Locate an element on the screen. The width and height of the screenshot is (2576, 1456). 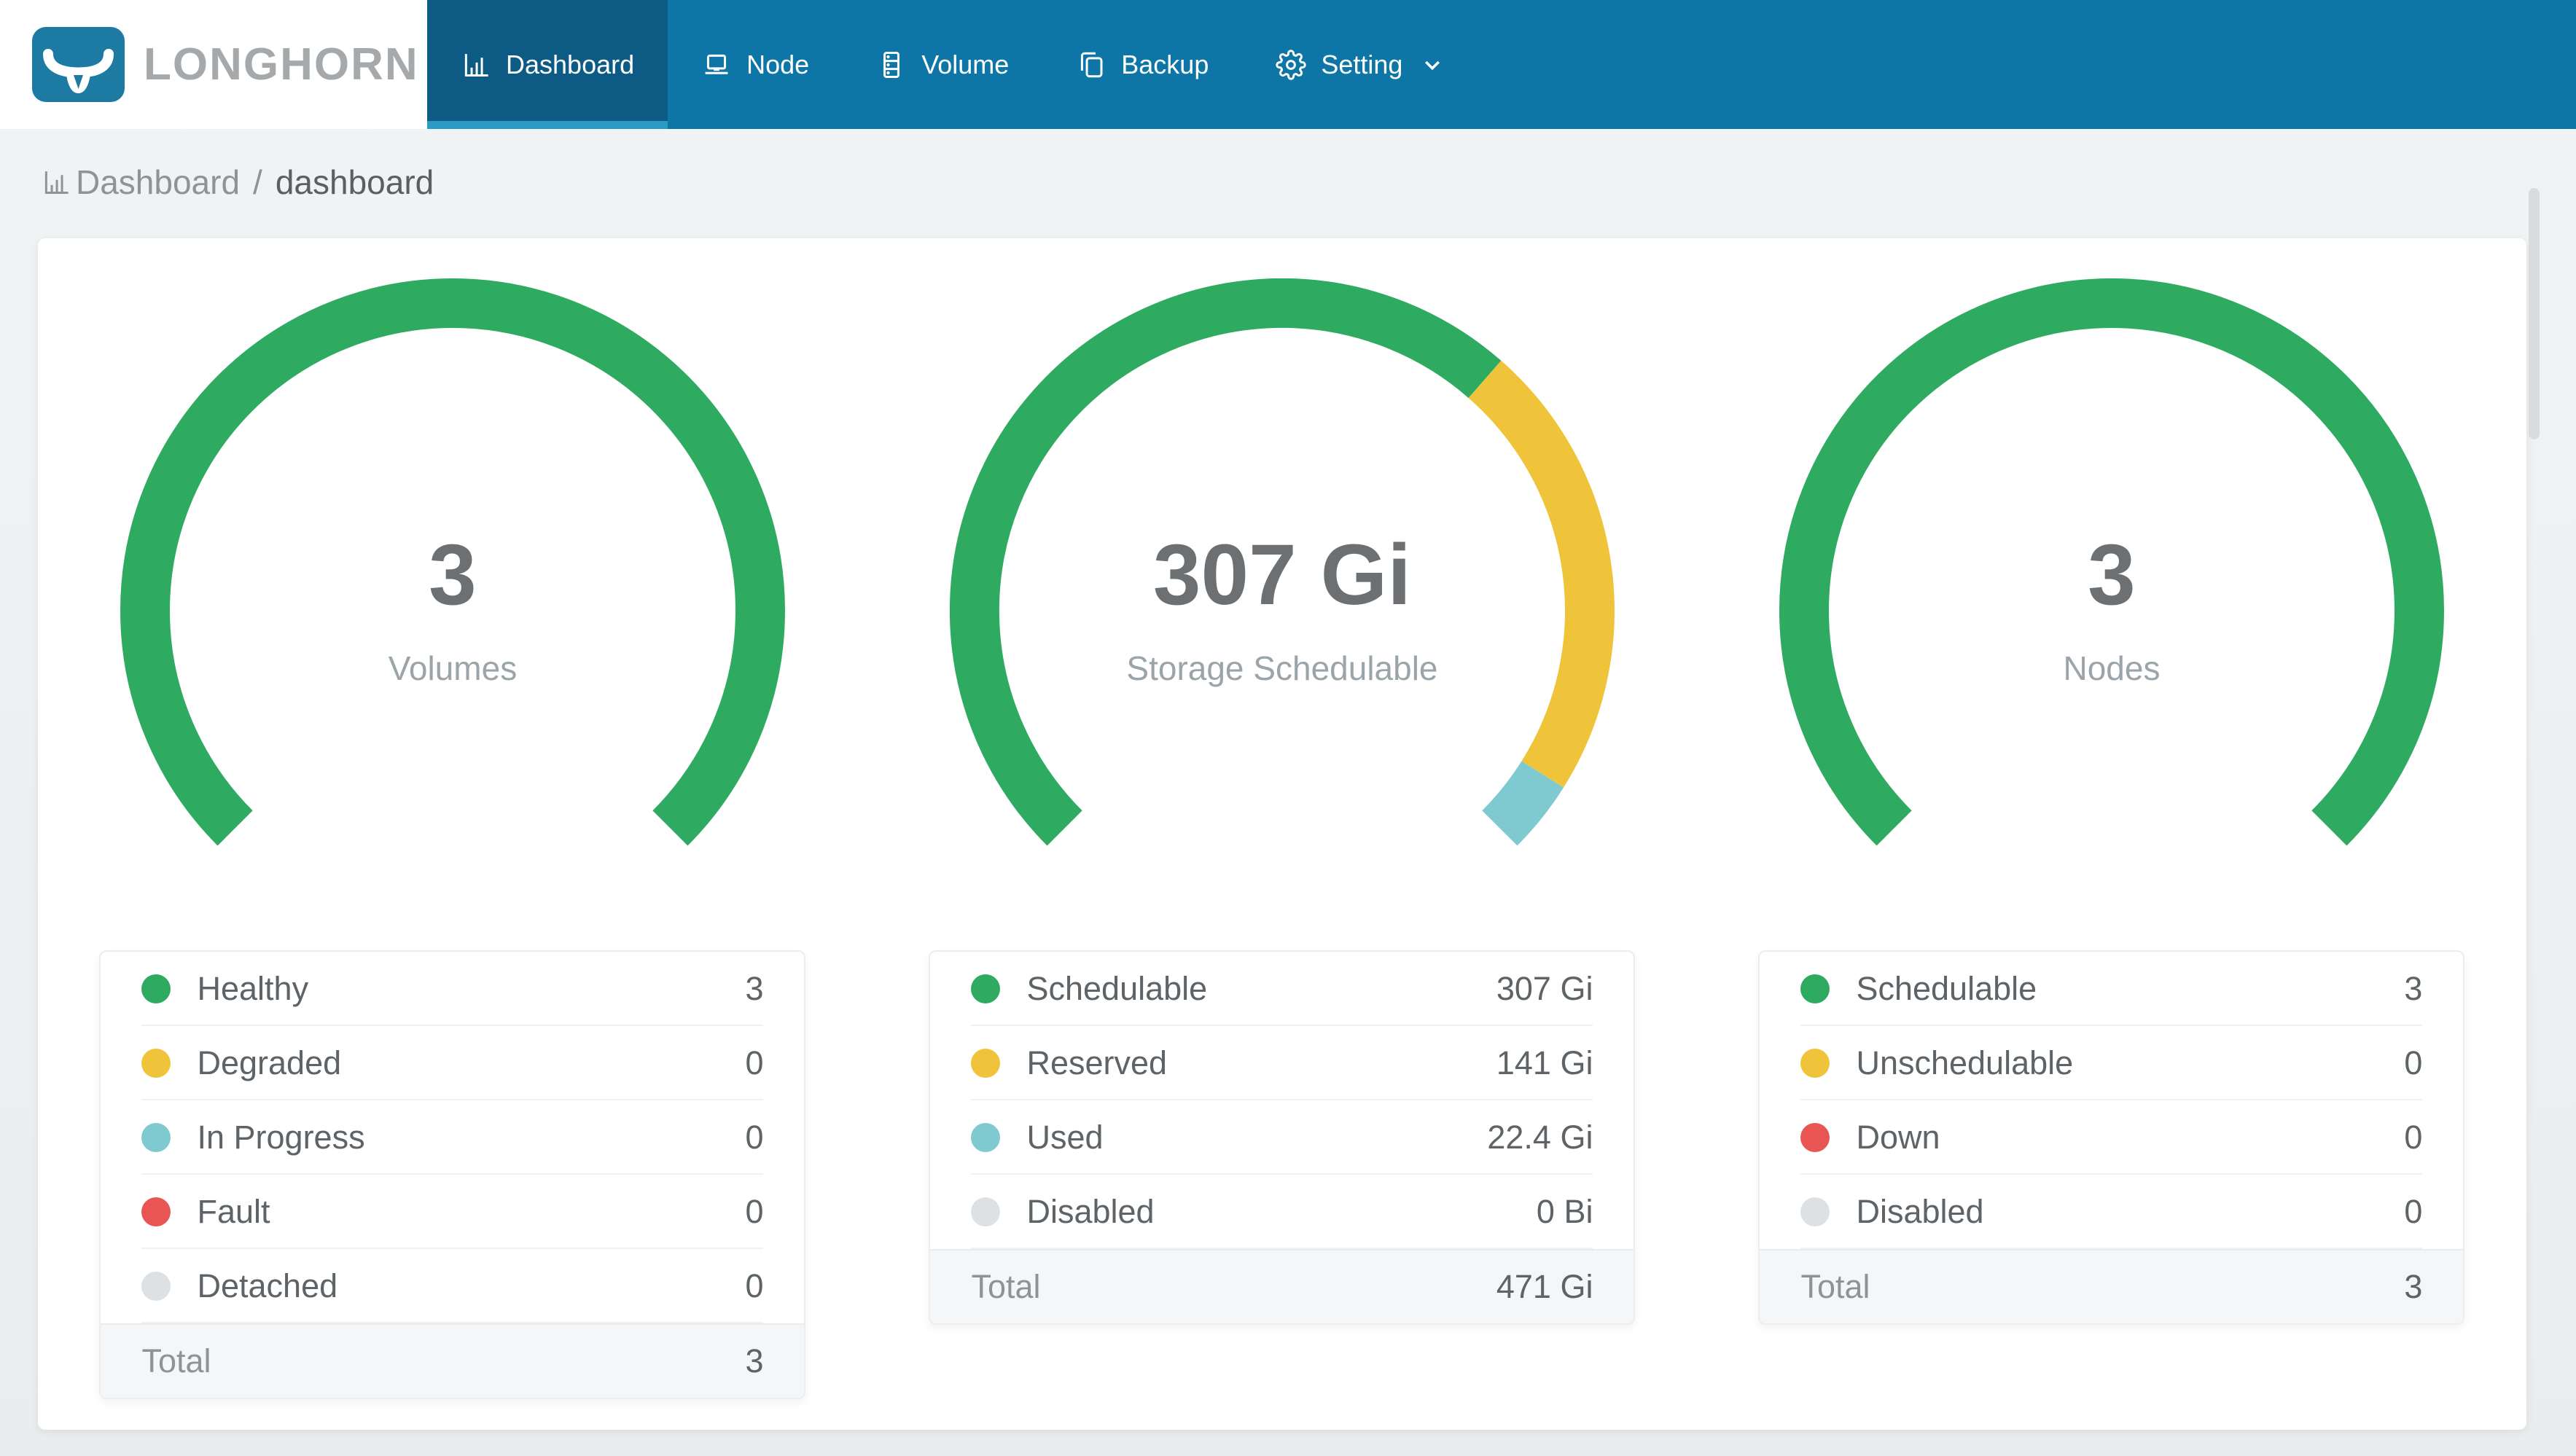
chevron-down-icon is located at coordinates (1432, 65).